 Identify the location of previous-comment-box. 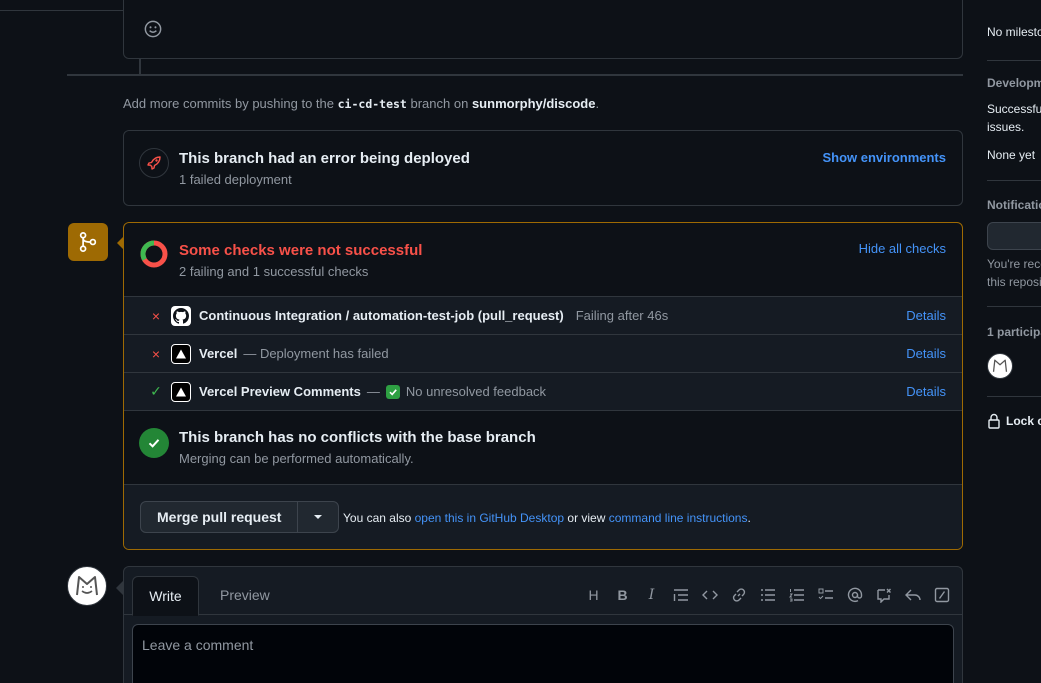
(543, 29).